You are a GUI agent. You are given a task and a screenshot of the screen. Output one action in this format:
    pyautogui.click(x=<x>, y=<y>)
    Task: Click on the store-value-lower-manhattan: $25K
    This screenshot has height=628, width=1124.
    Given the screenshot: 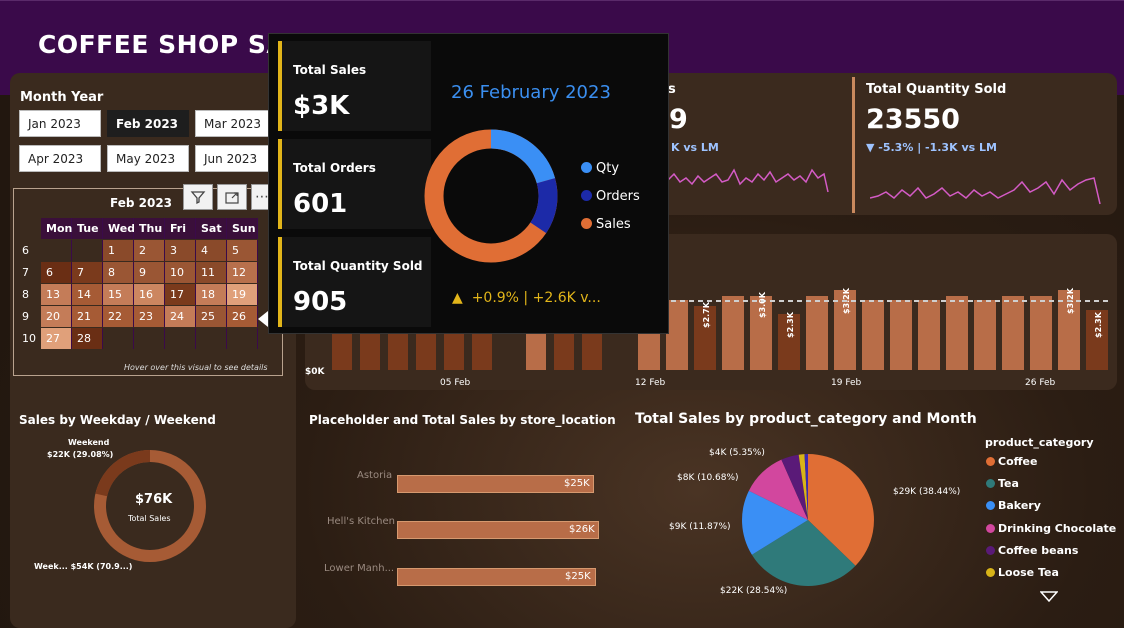 What is the action you would take?
    pyautogui.click(x=578, y=576)
    